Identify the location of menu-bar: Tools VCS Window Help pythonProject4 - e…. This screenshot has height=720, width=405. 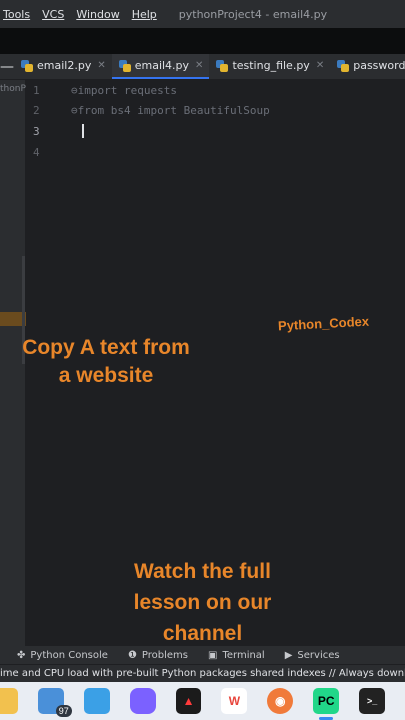
(202, 14).